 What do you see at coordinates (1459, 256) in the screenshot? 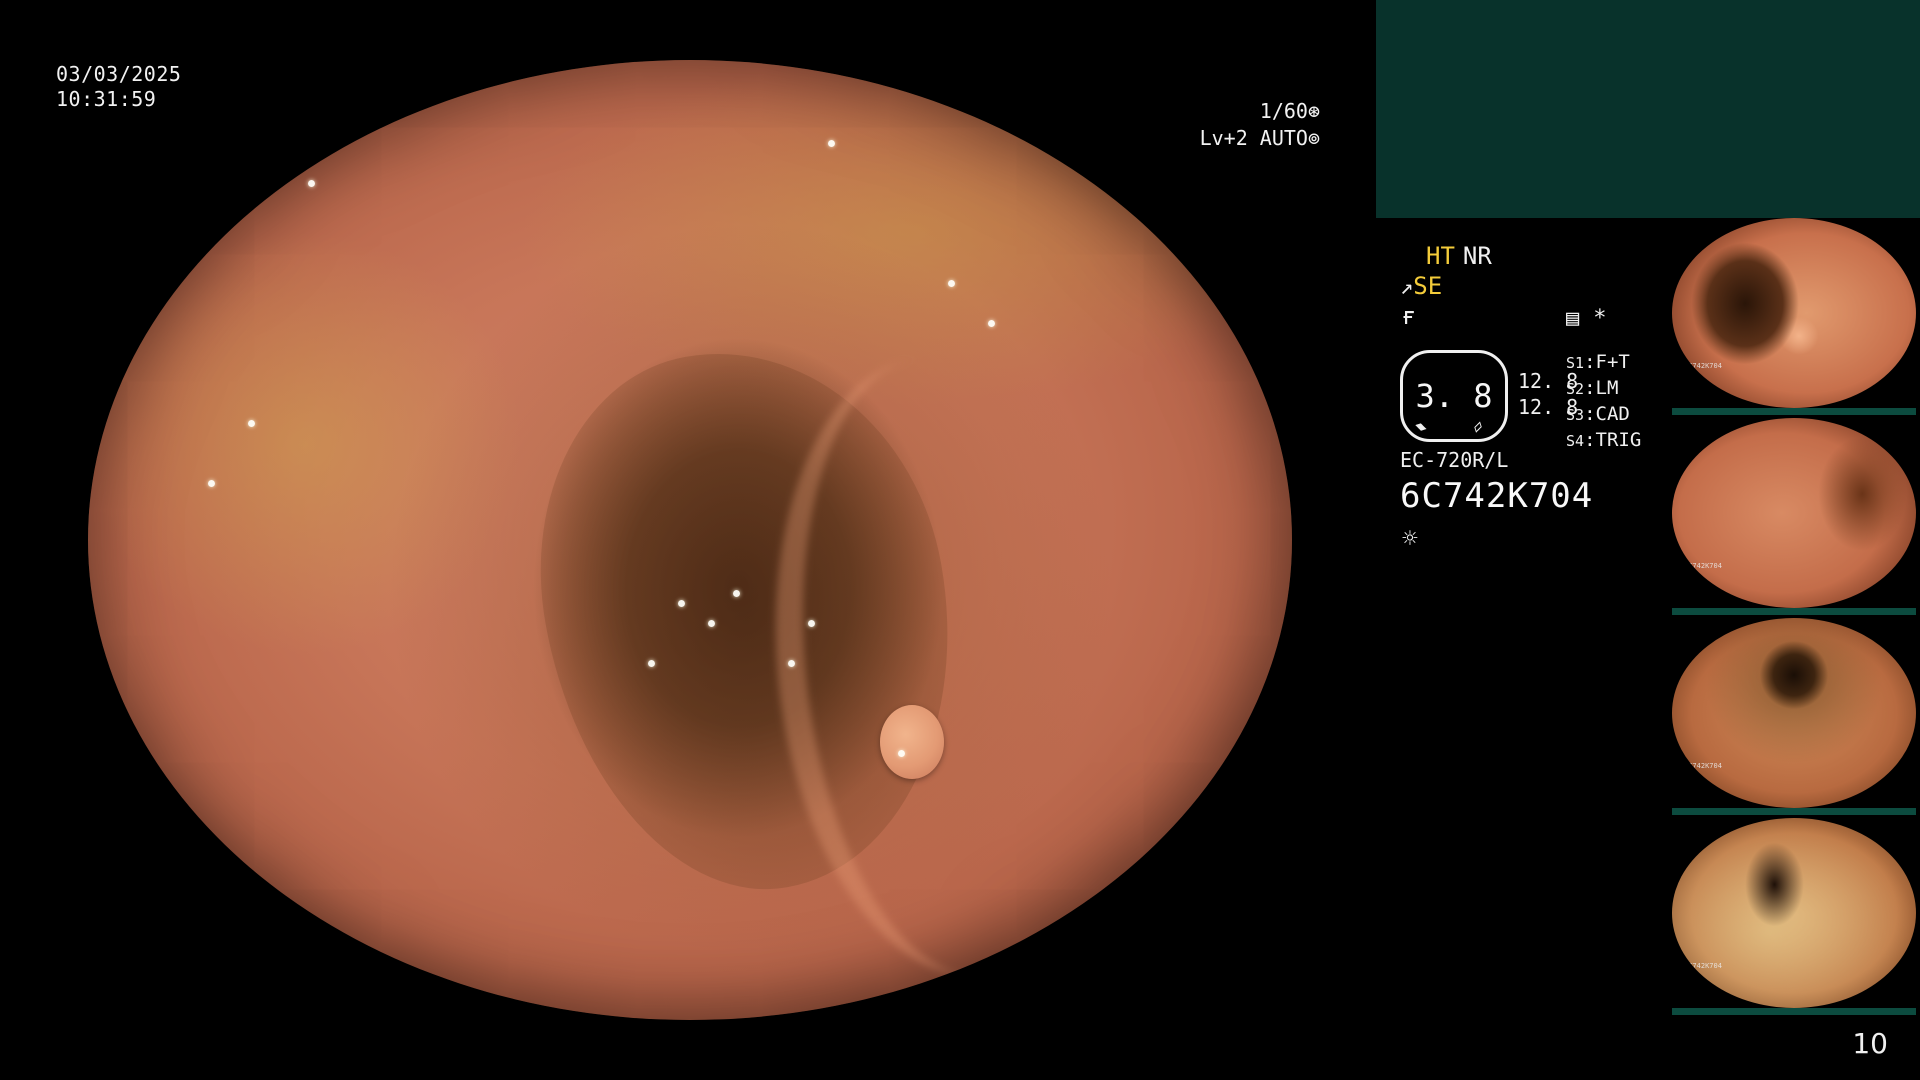
I see `ht-nr-row: HT NR` at bounding box center [1459, 256].